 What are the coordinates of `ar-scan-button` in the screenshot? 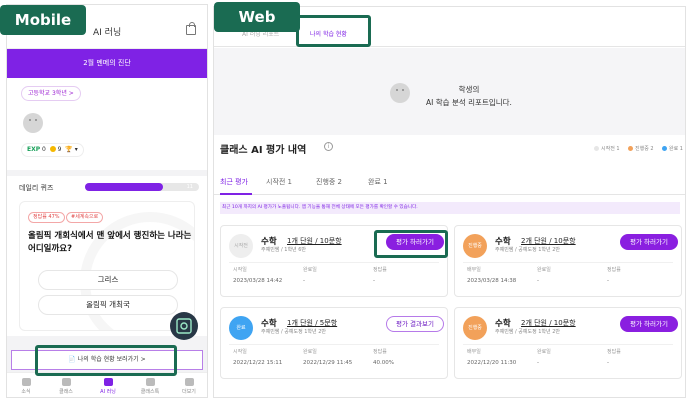 It's located at (184, 326).